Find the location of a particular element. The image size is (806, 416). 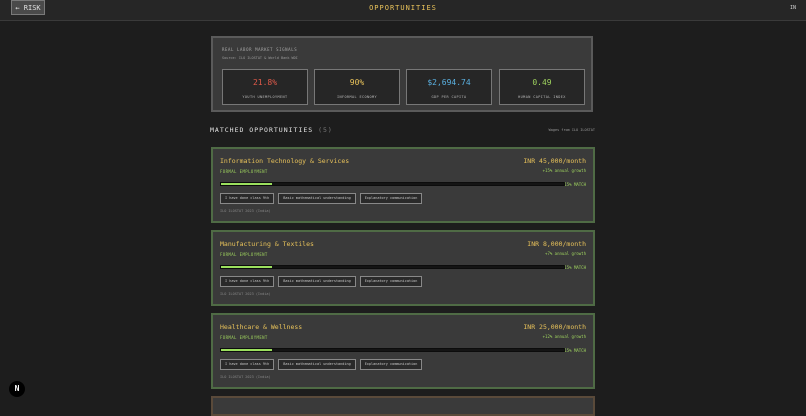

opportunity-card-partial is located at coordinates (403, 406).